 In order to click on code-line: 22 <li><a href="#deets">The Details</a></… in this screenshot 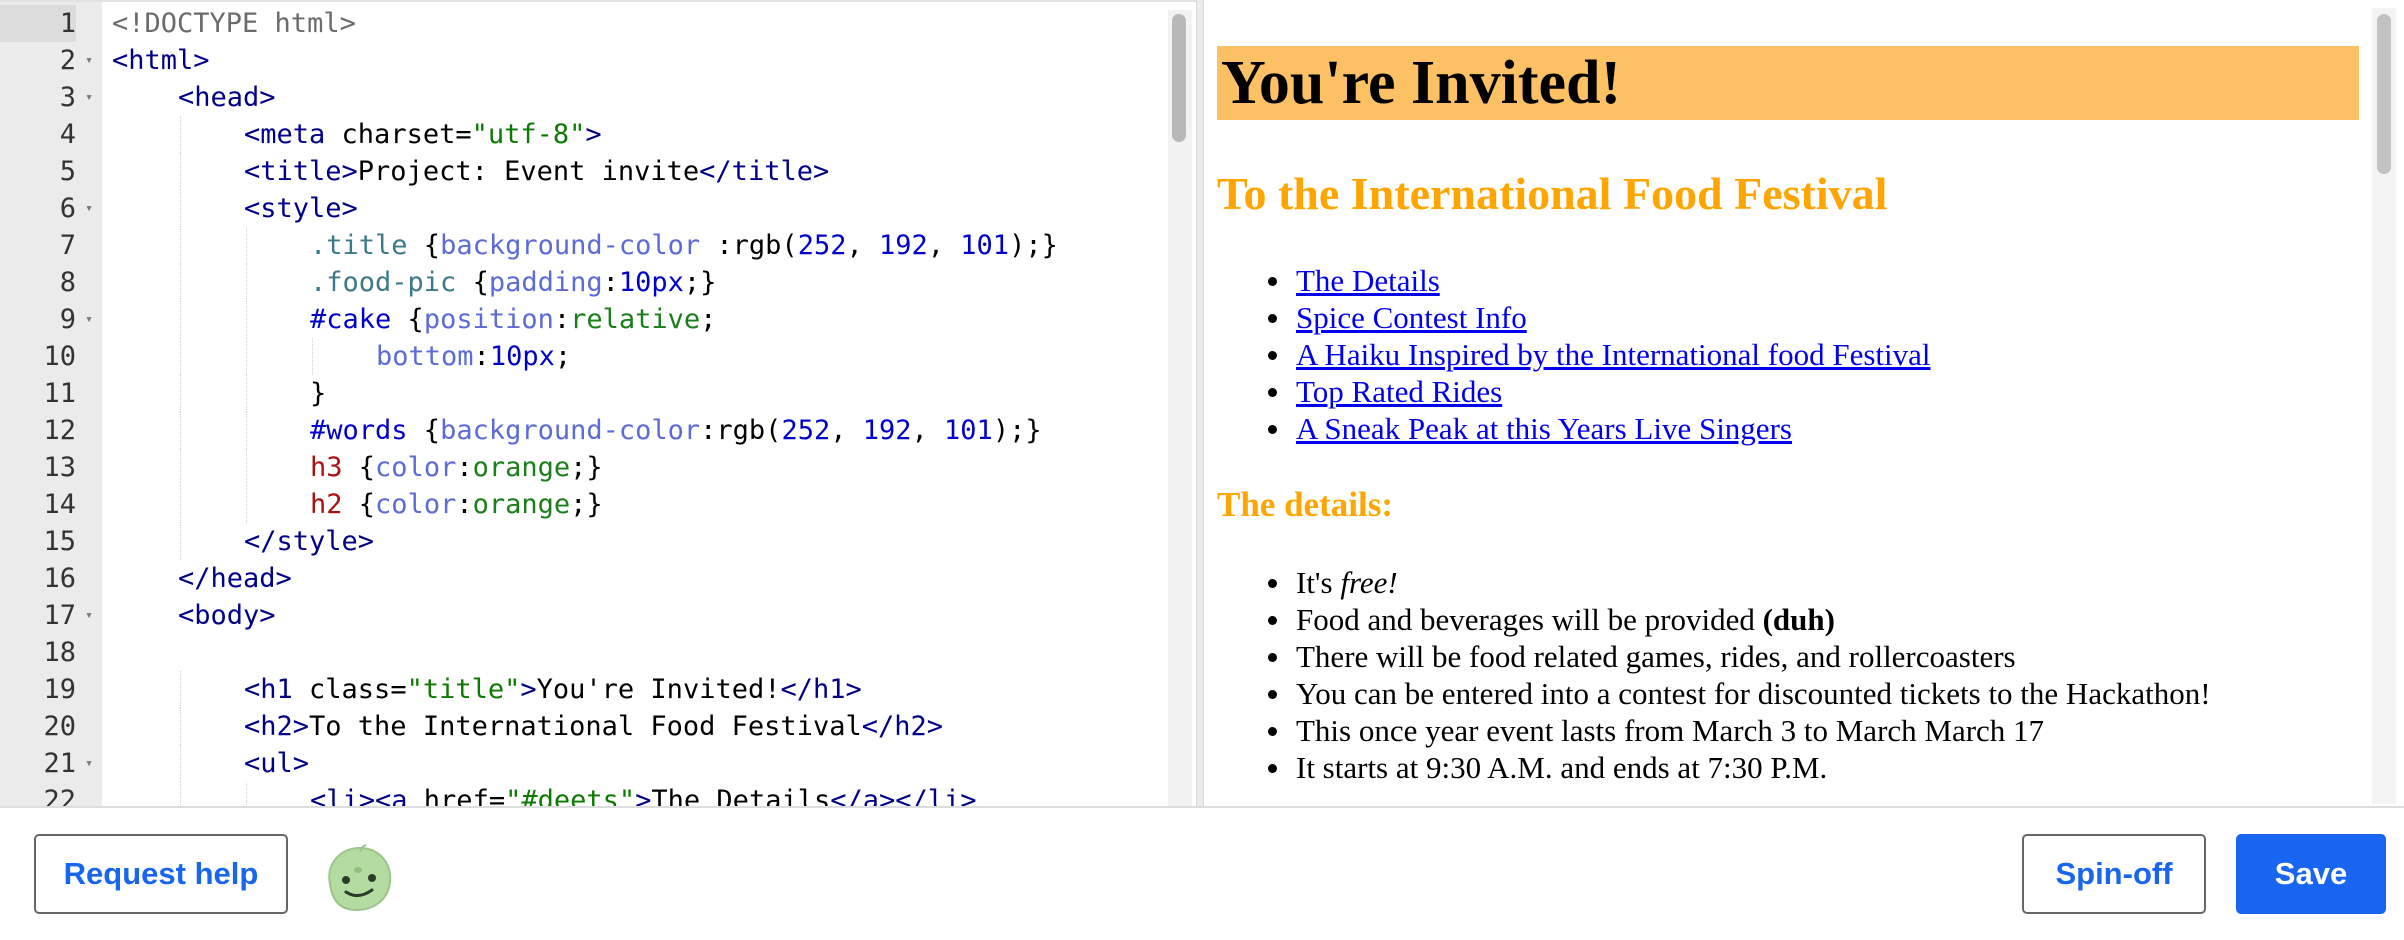, I will do `click(600, 795)`.